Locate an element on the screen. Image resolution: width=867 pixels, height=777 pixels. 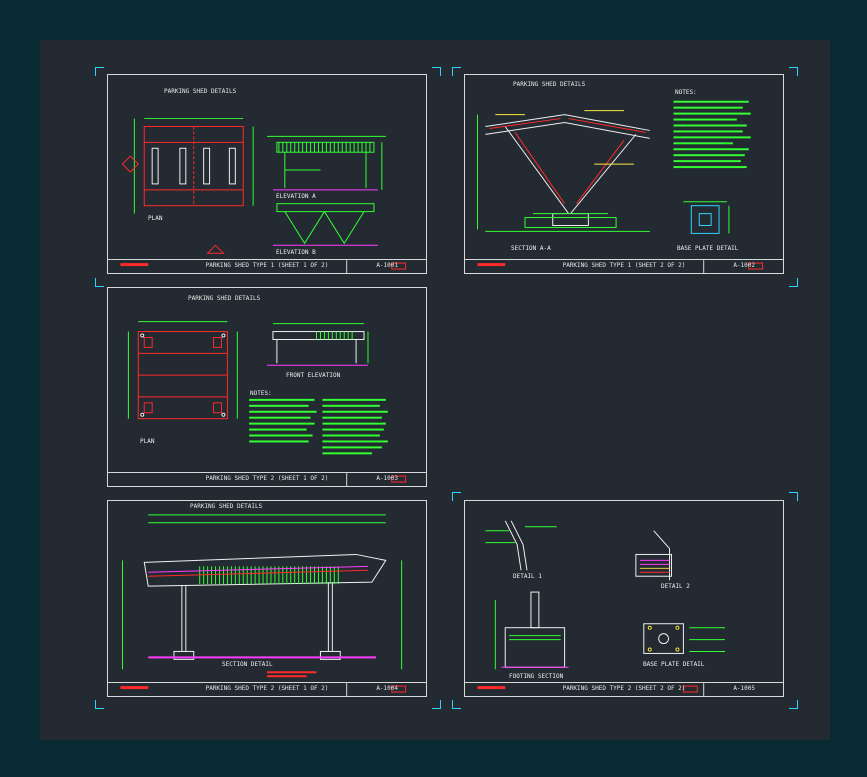
elevation-a-label: ELEVATION A is located at coordinates (296, 196).